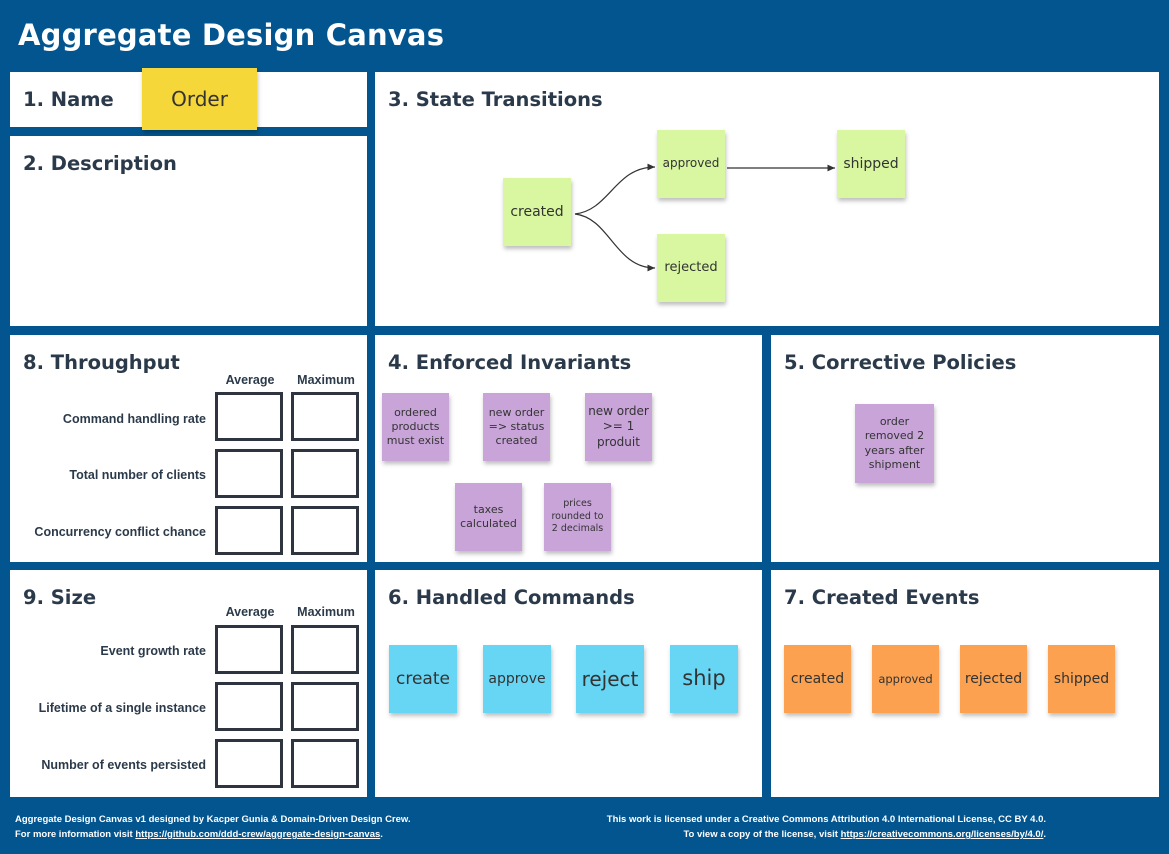 This screenshot has width=1169, height=854. What do you see at coordinates (615, 242) in the screenshot?
I see `arrow-created-rejected` at bounding box center [615, 242].